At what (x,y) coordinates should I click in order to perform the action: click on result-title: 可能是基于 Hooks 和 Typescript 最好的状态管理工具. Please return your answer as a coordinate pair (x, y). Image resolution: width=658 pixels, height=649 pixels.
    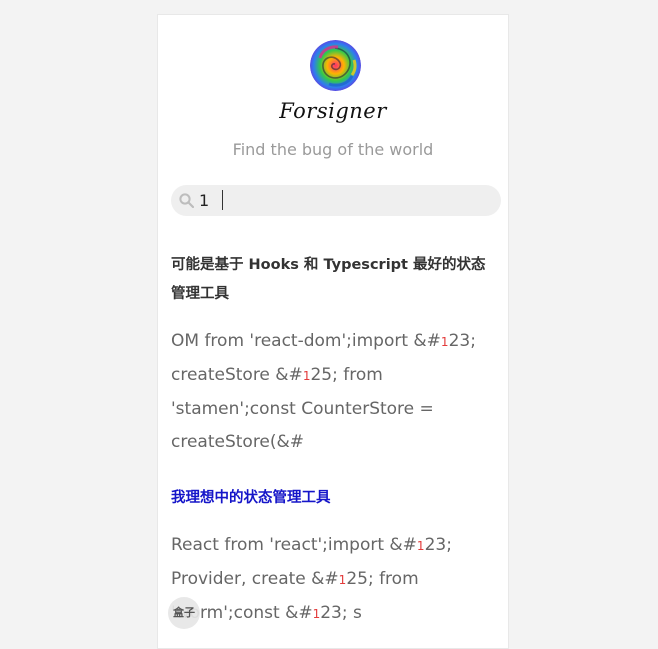
    Looking at the image, I should click on (334, 280).